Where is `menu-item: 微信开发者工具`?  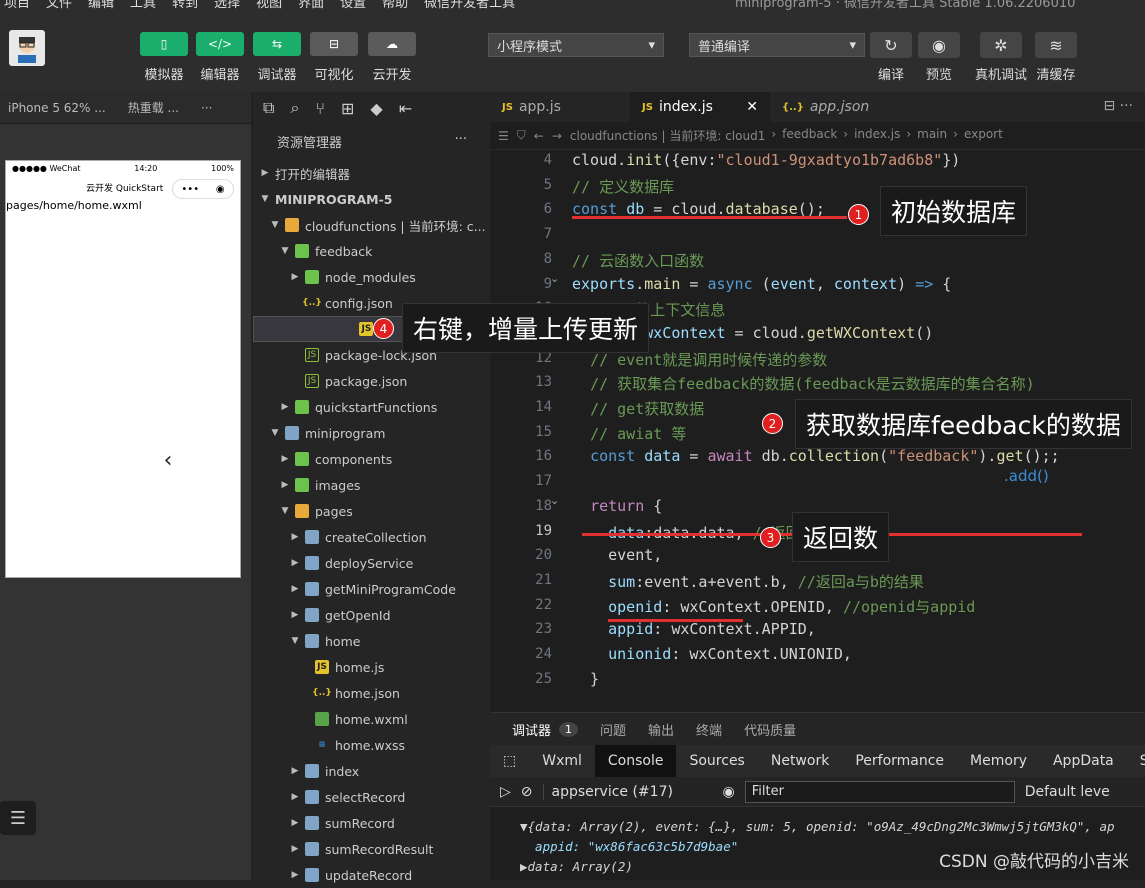 menu-item: 微信开发者工具 is located at coordinates (469, 5).